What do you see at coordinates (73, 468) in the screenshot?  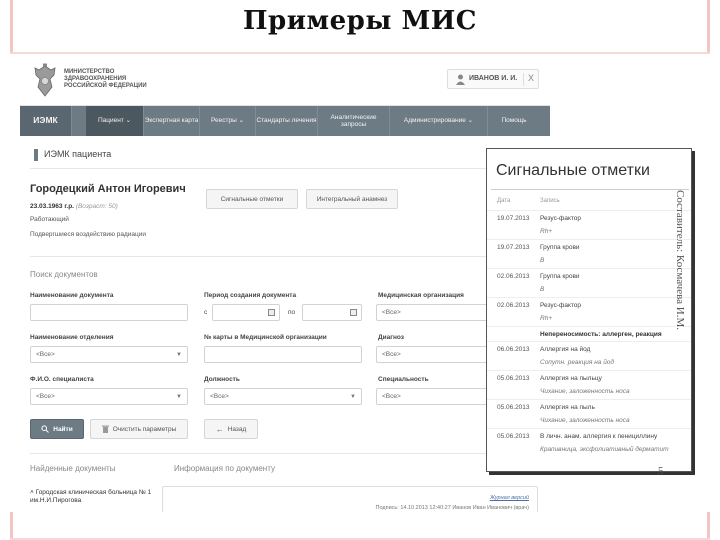 I see `found-docs-title: Найденные документы` at bounding box center [73, 468].